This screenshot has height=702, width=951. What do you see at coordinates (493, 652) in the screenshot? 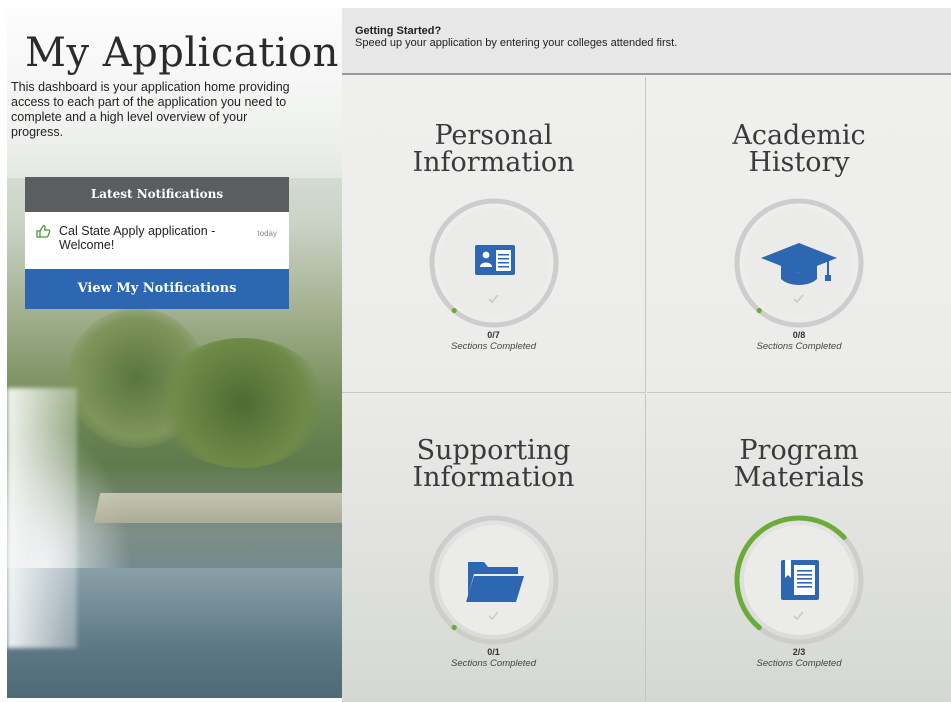
I see `progress-count: 0/1` at bounding box center [493, 652].